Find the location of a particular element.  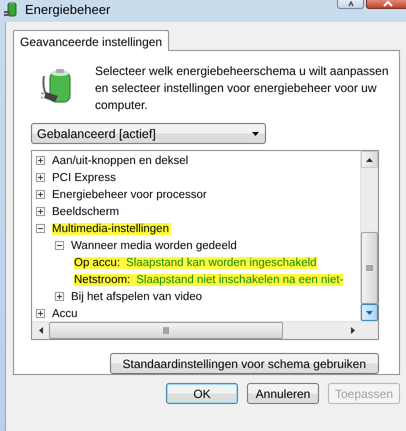

tree-item: Beeldscherm is located at coordinates (87, 212).